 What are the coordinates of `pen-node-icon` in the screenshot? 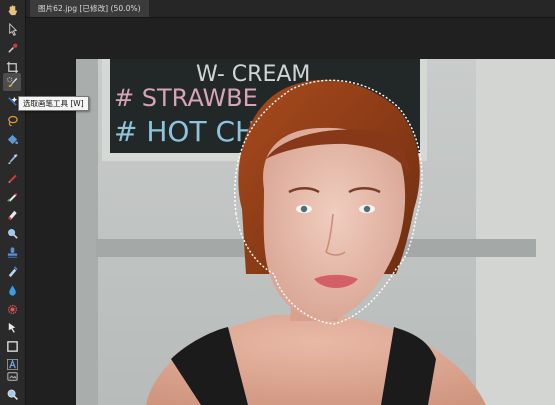 It's located at (12, 327).